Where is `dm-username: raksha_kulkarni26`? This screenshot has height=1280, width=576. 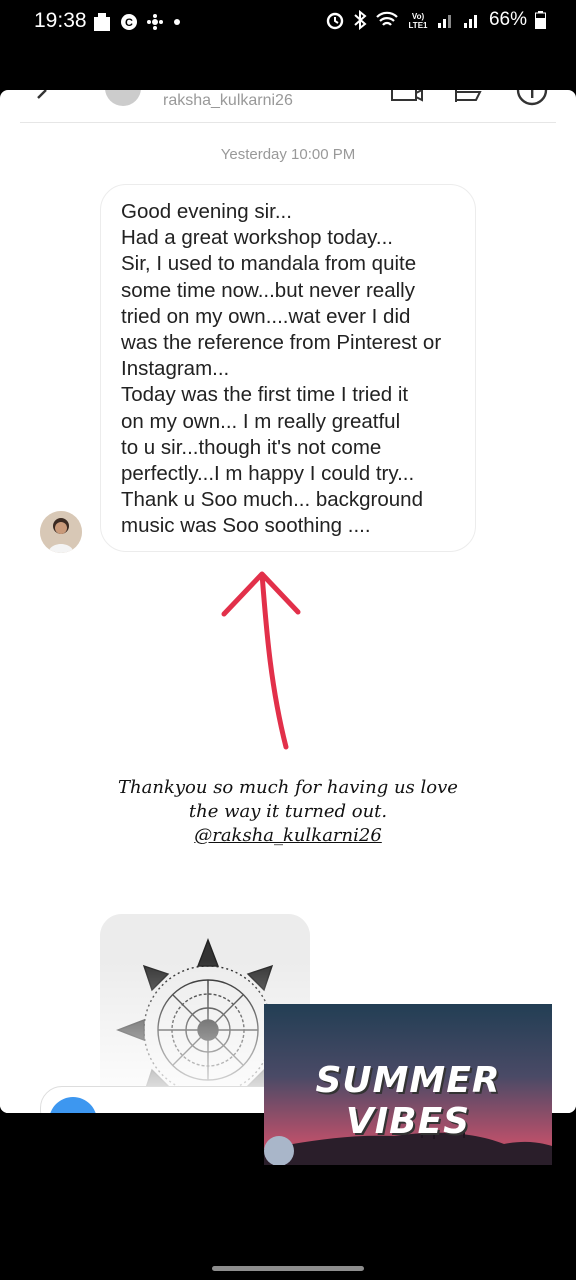
dm-username: raksha_kulkarni26 is located at coordinates (228, 101).